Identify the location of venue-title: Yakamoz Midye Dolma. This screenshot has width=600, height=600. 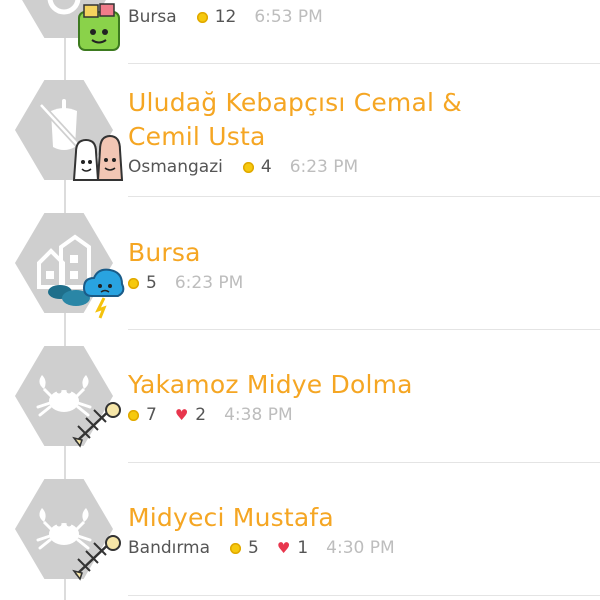
(270, 384).